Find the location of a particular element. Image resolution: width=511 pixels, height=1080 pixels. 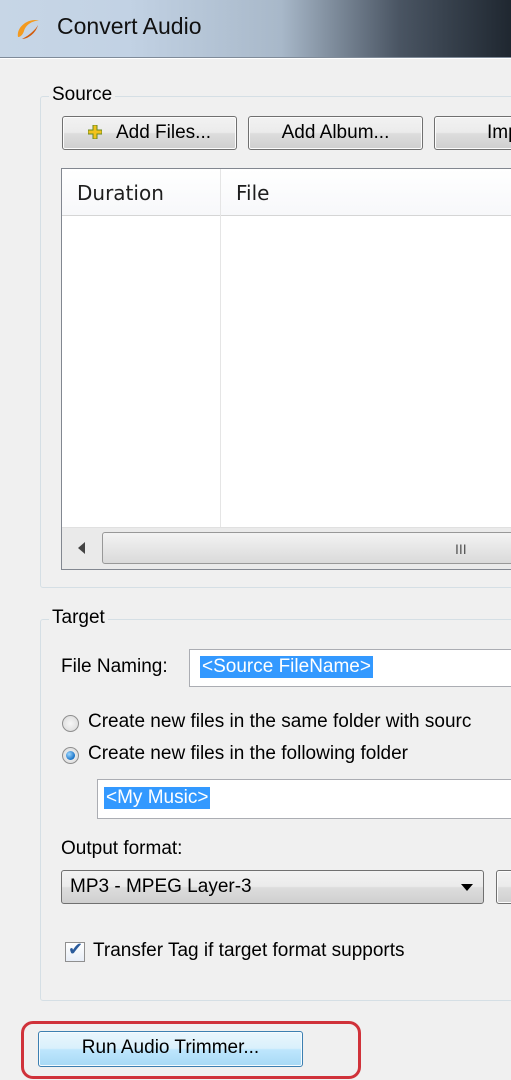

source-group-label: Source is located at coordinates (82, 95).